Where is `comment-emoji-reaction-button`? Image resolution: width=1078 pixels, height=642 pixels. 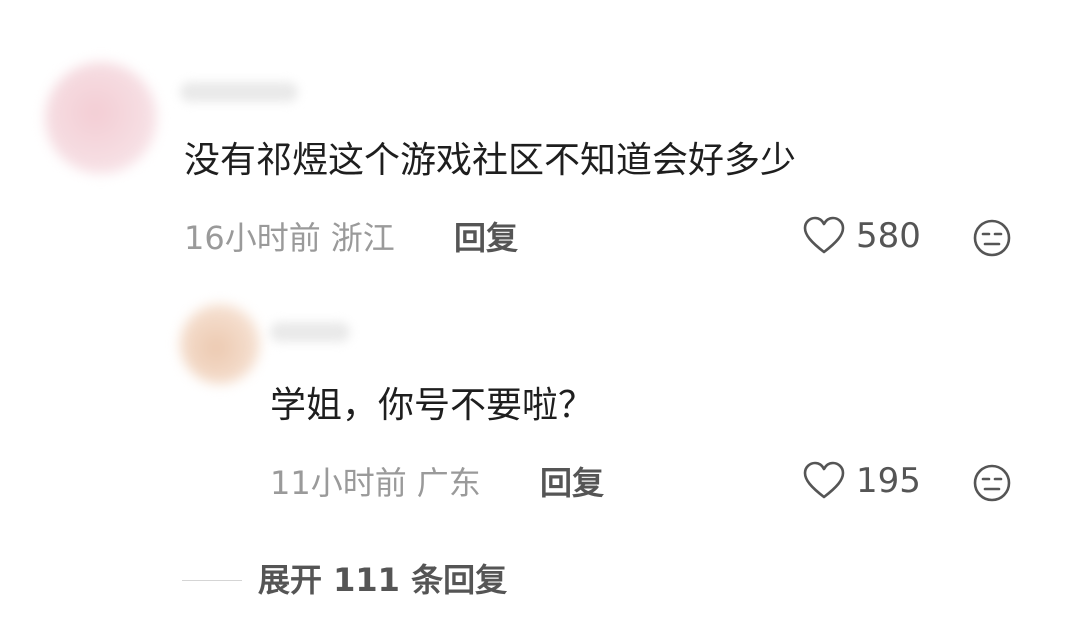 comment-emoji-reaction-button is located at coordinates (992, 238).